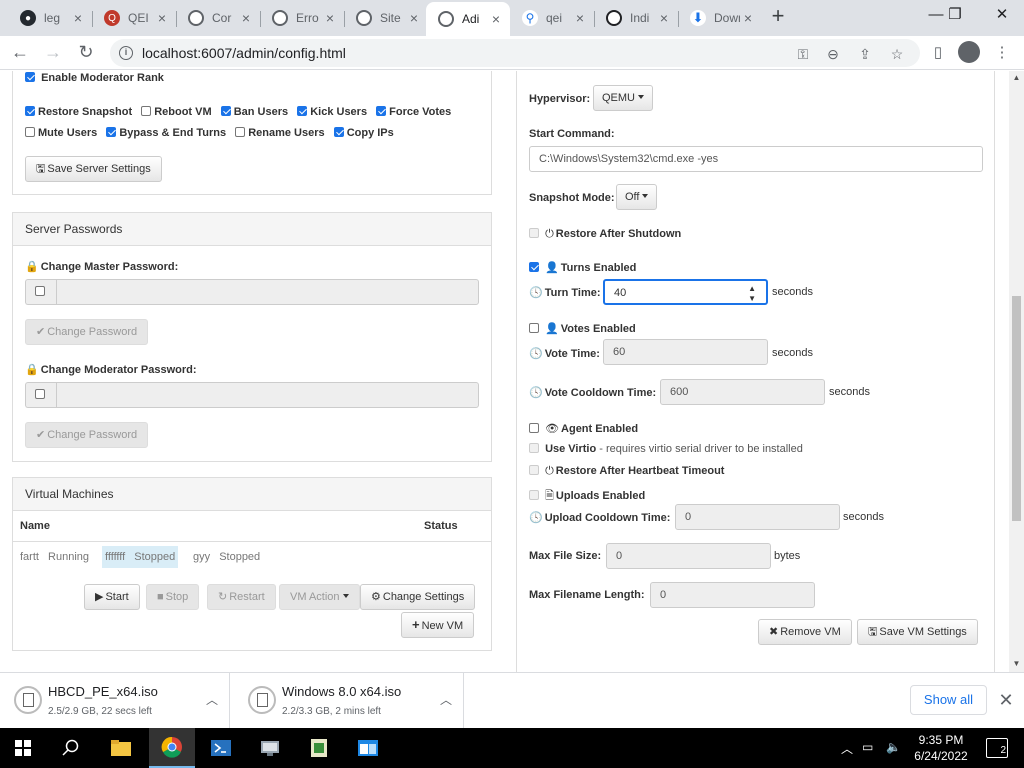  Describe the element at coordinates (605, 234) in the screenshot. I see `restore-after-shutdown-row: ⏻ Restore After Shutdown` at that location.